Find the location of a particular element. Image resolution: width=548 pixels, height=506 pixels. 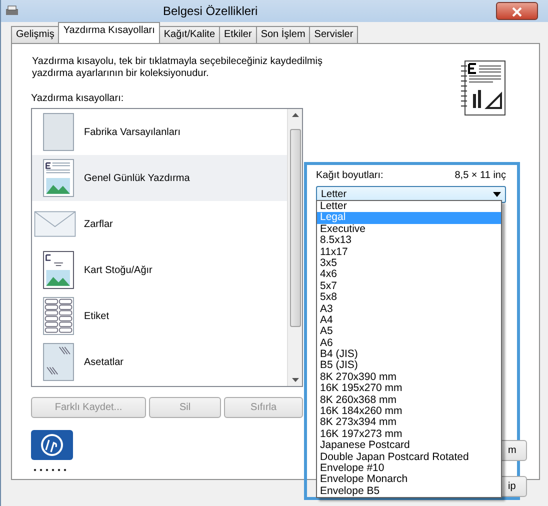

scroll-down-icon is located at coordinates (295, 380).